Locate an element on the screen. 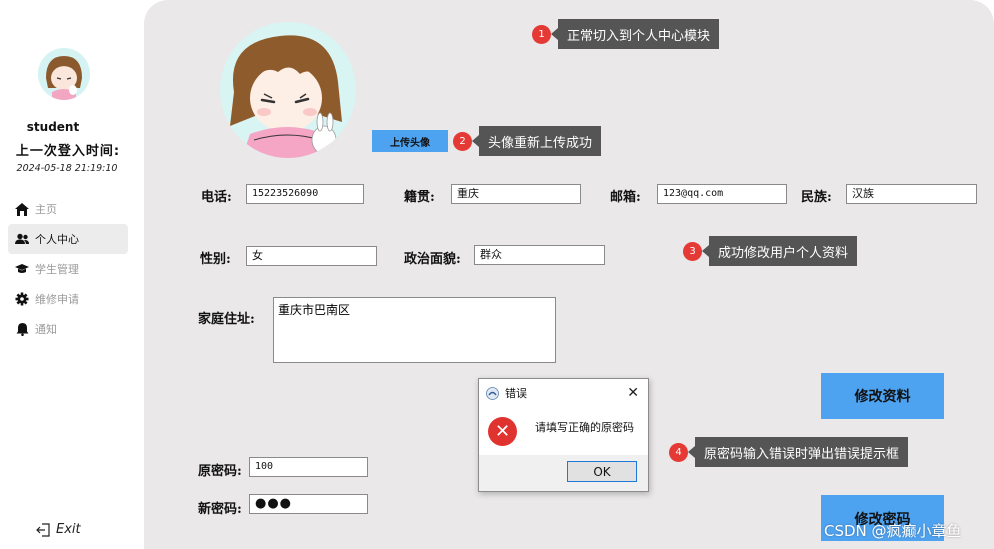 Image resolution: width=994 pixels, height=549 pixels. gear-icon is located at coordinates (22, 299).